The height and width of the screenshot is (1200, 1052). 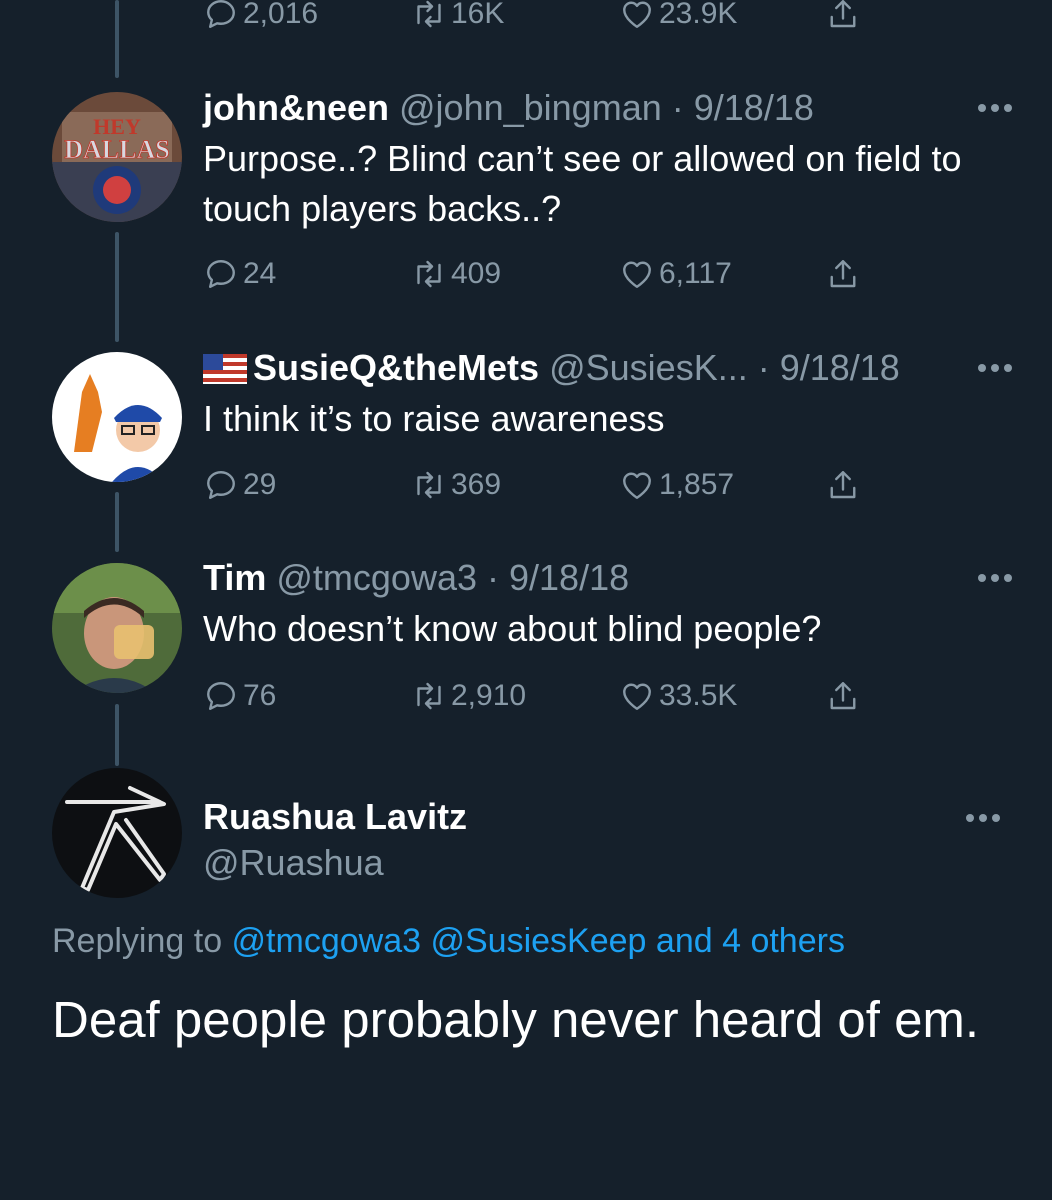 I want to click on tweet-actions: 2,016 16K 23.9K, so click(x=543, y=18).